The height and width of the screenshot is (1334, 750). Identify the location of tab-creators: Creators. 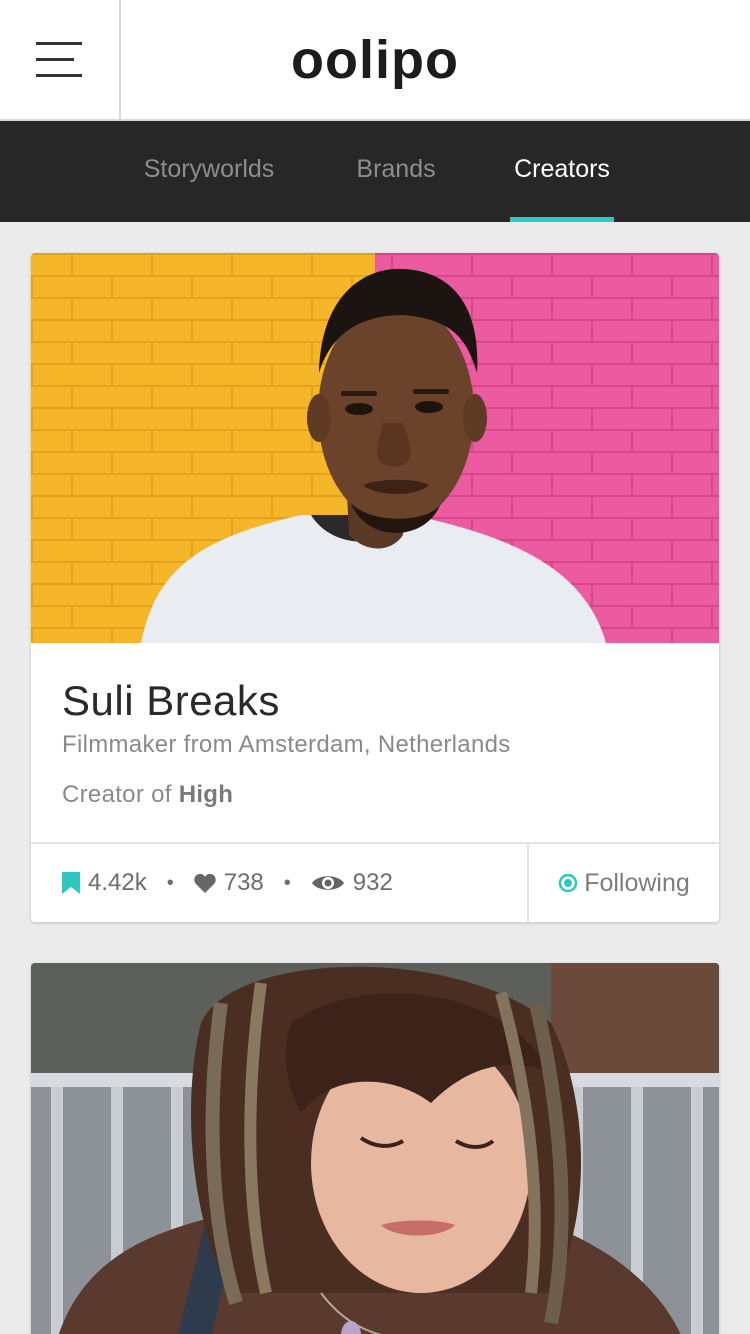
(562, 171).